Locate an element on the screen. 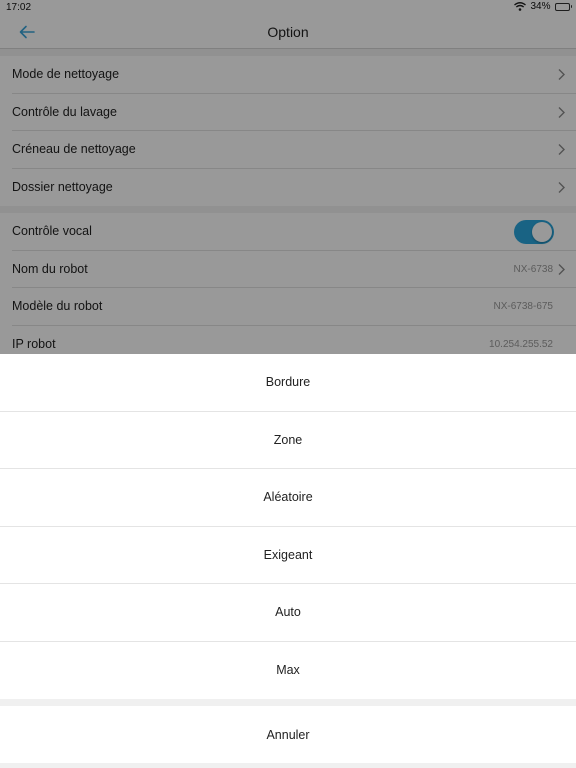 Image resolution: width=576 pixels, height=768 pixels. option-bordure: Bordure is located at coordinates (288, 383).